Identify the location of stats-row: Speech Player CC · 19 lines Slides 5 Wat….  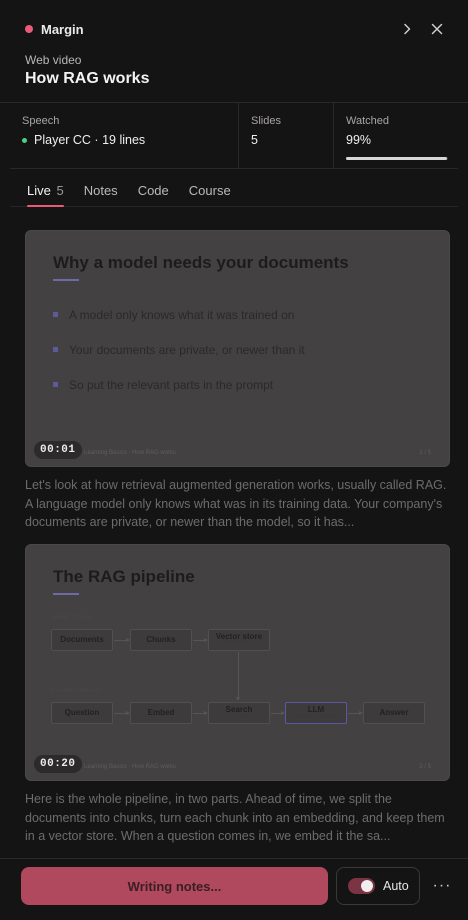
(234, 136).